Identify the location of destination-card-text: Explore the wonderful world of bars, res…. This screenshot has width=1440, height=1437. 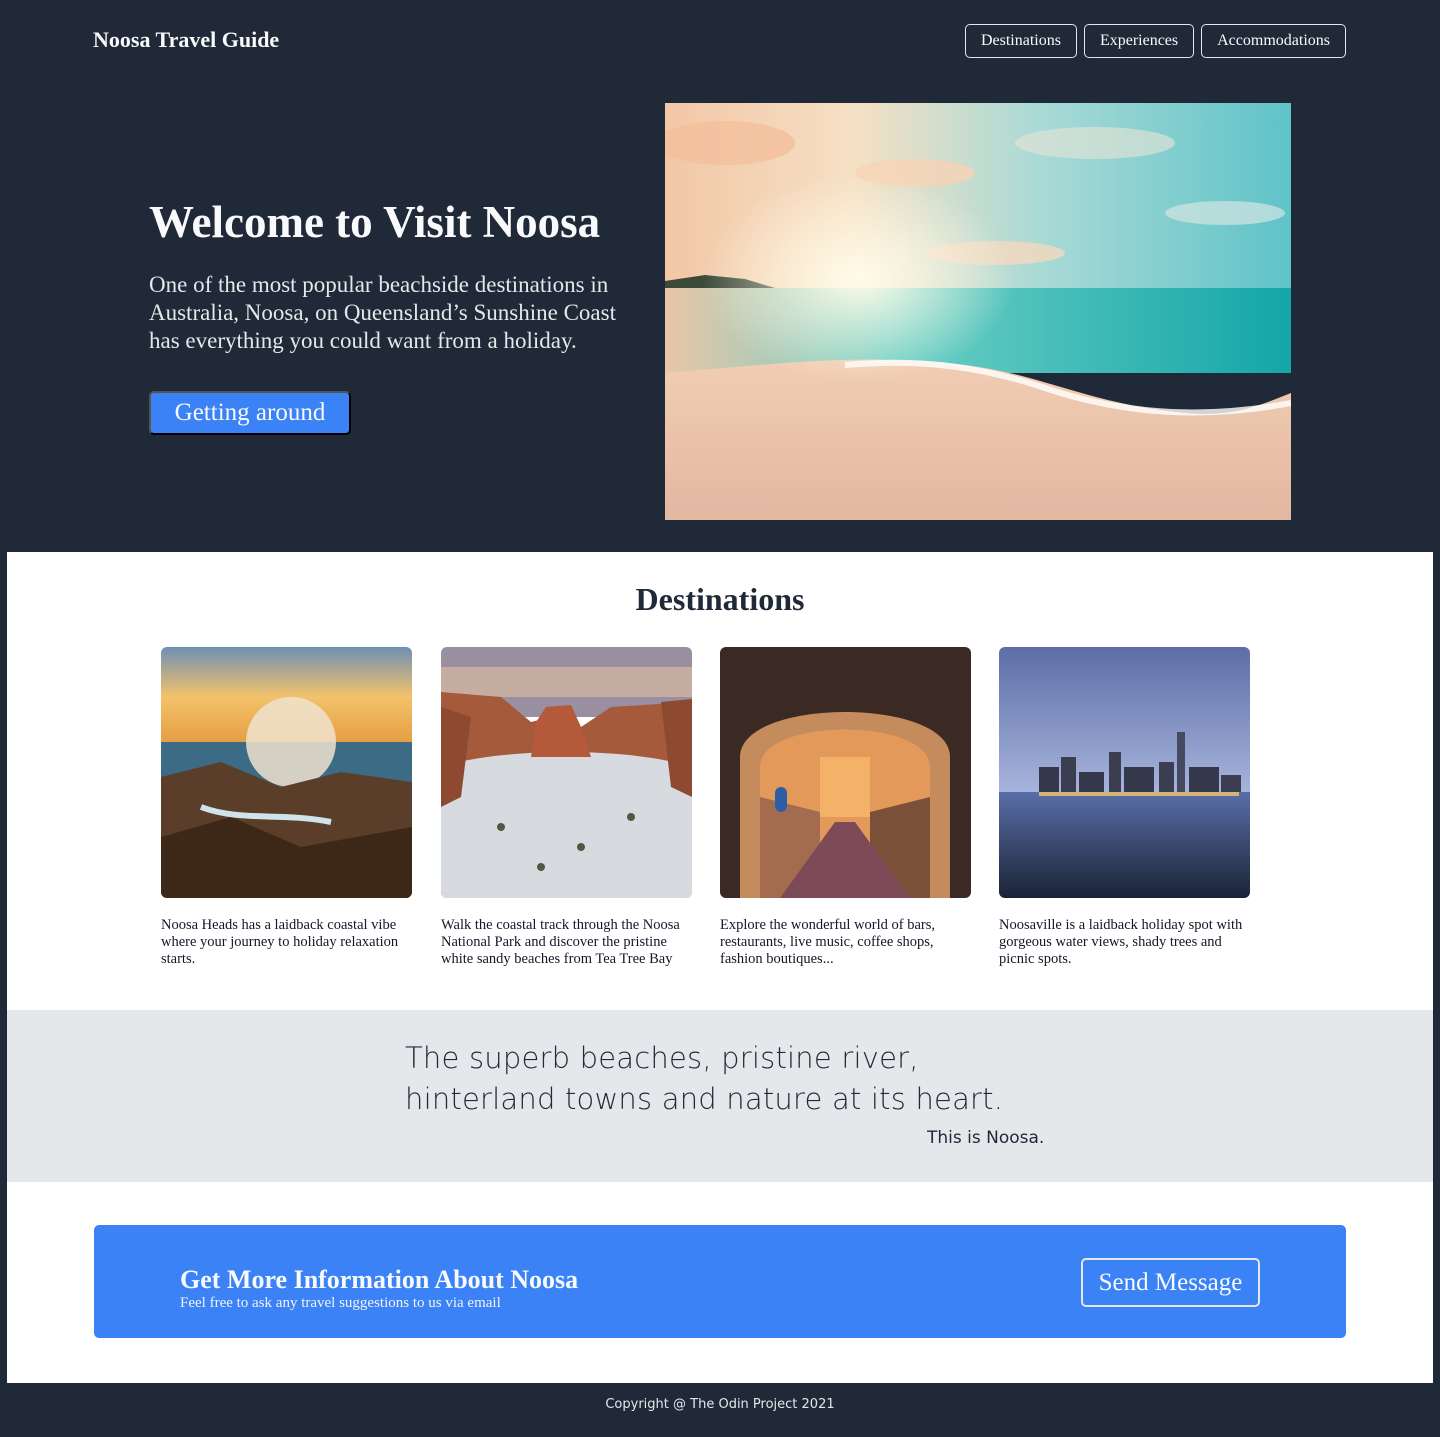
(828, 942).